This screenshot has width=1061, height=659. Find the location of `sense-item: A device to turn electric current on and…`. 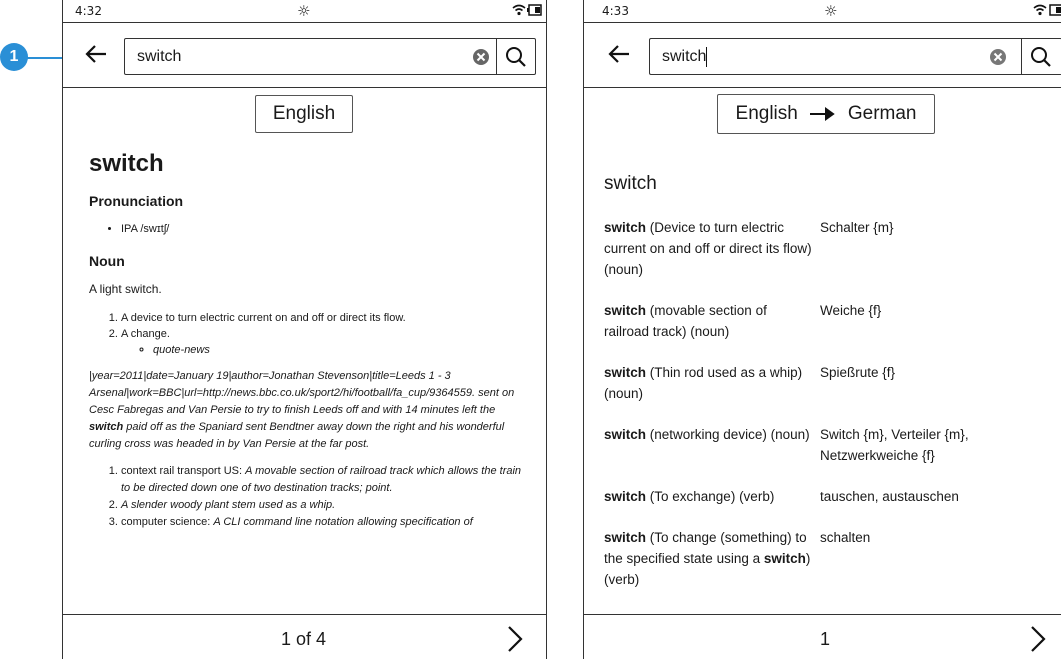

sense-item: A device to turn electric current on and… is located at coordinates (325, 318).